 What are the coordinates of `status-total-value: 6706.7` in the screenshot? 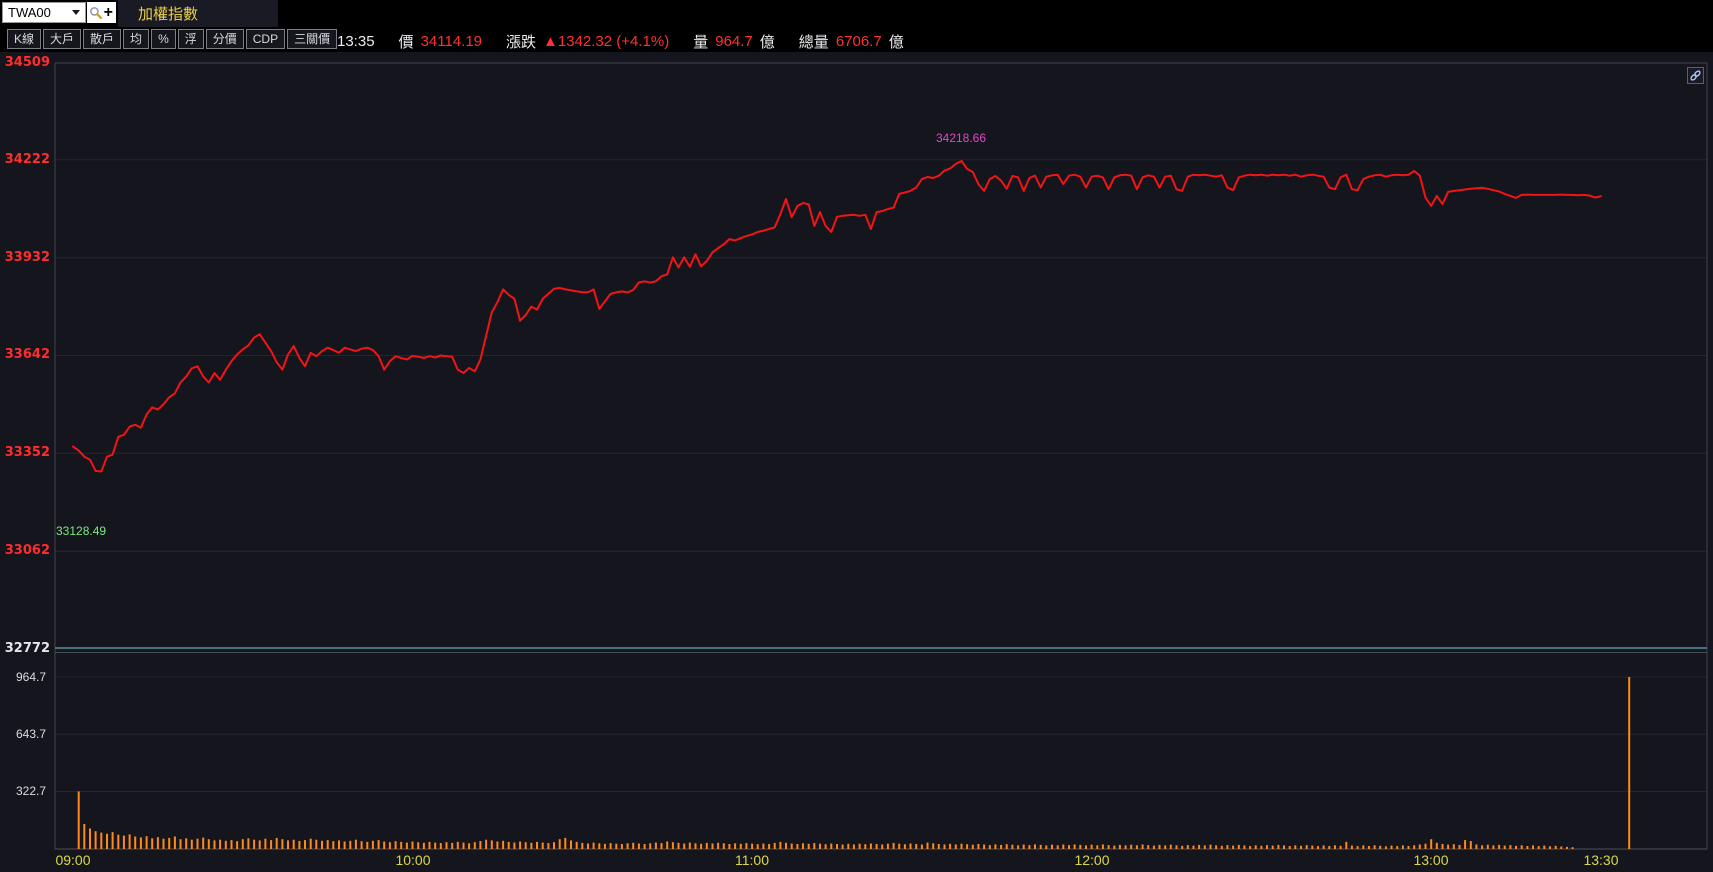 It's located at (858, 41).